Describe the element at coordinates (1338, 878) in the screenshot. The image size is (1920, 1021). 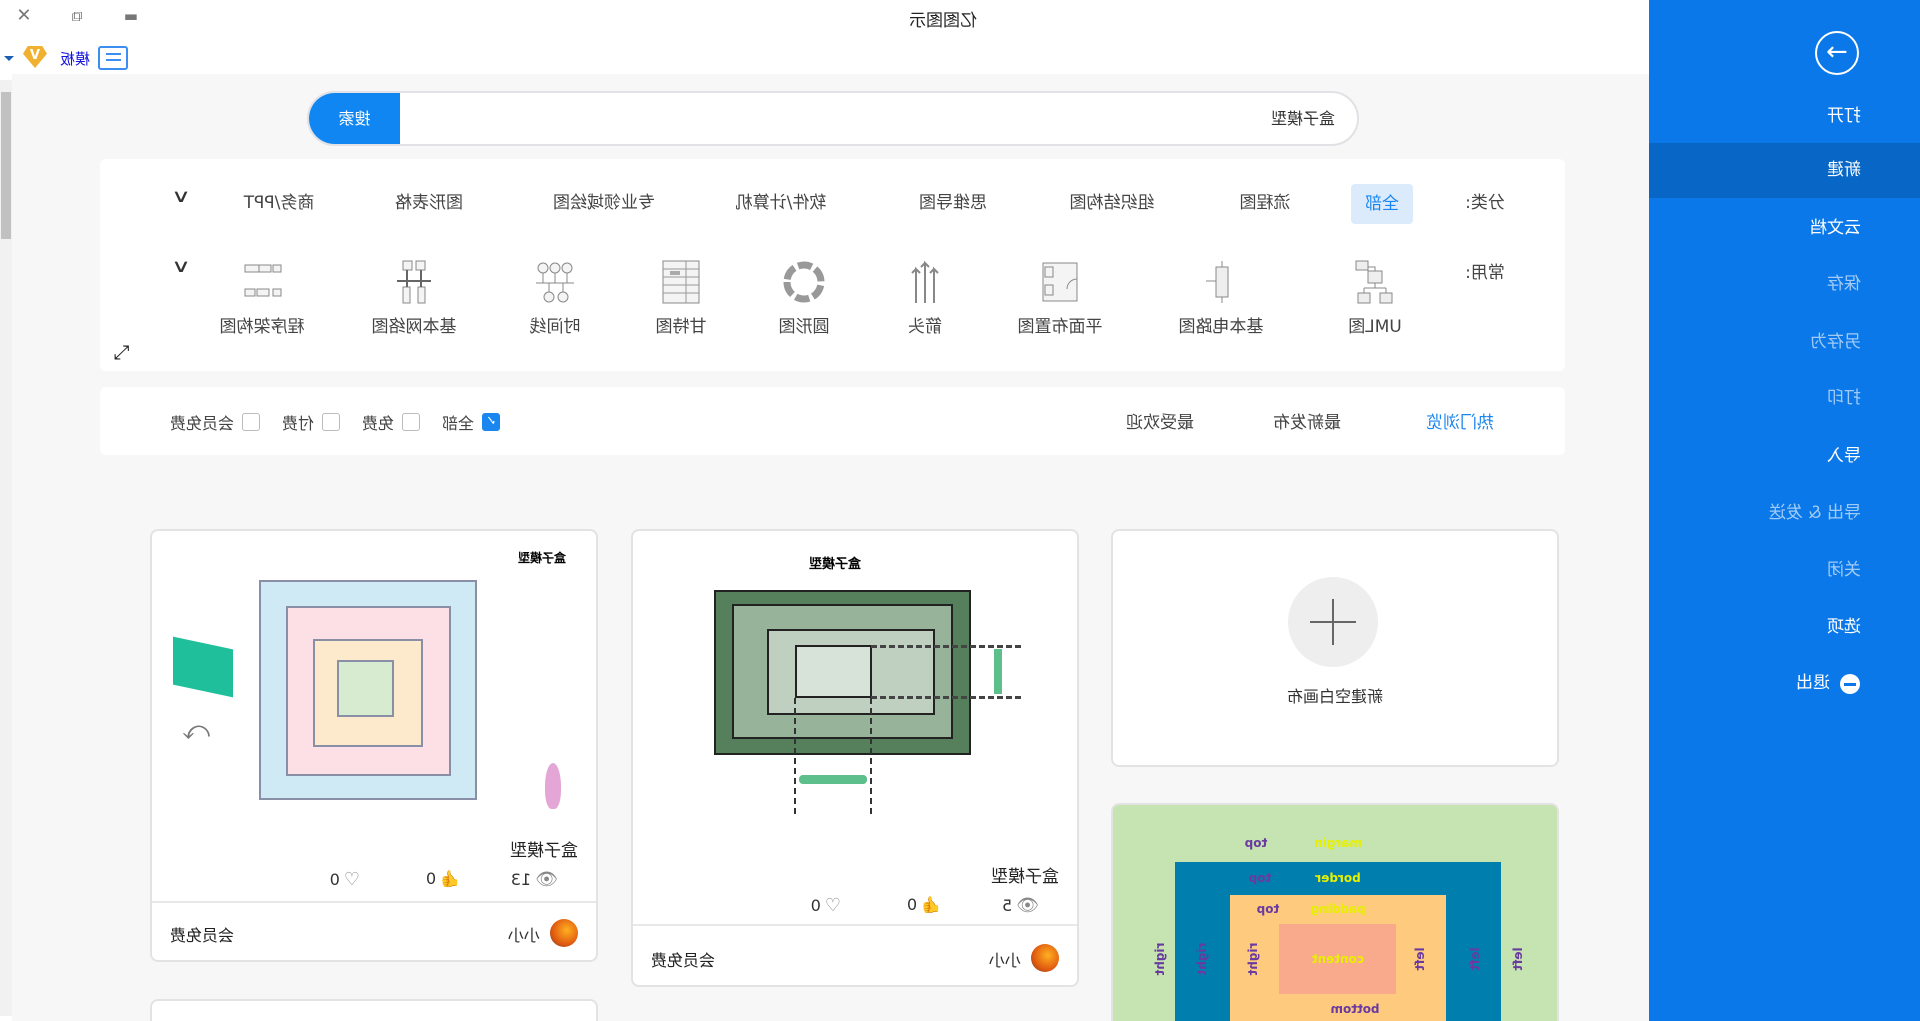
I see `preview-label: border` at that location.